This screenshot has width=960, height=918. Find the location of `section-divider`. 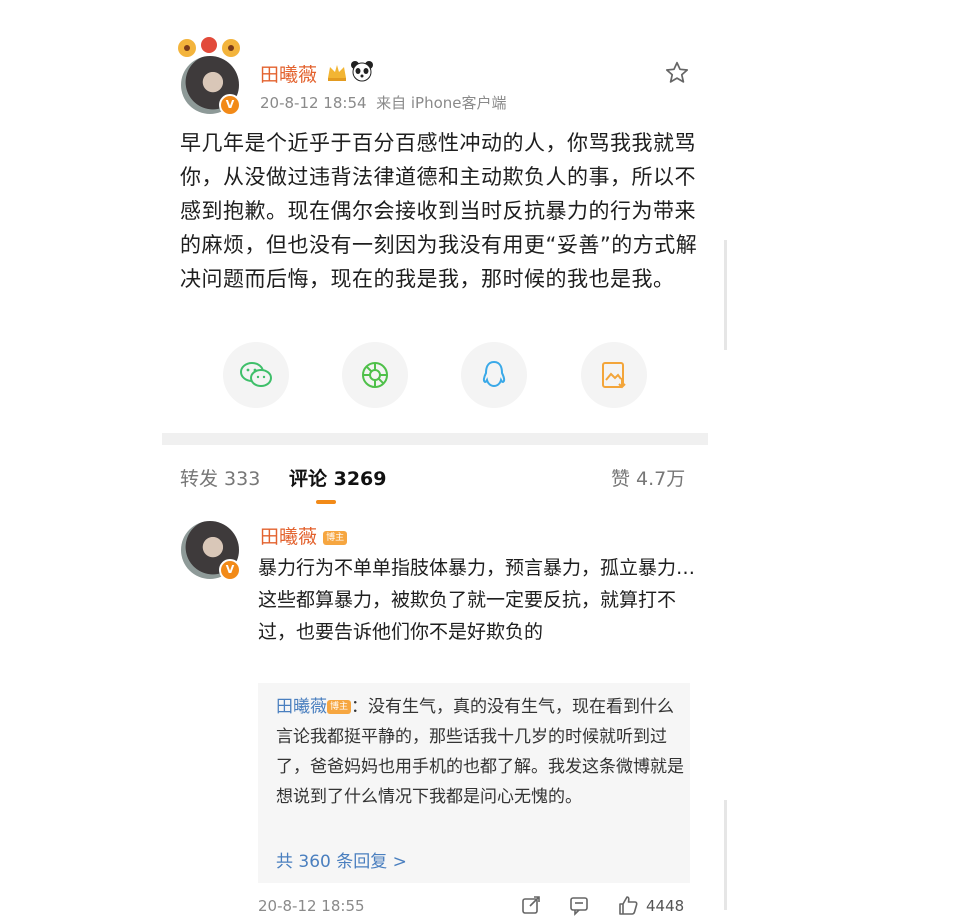

section-divider is located at coordinates (435, 439).